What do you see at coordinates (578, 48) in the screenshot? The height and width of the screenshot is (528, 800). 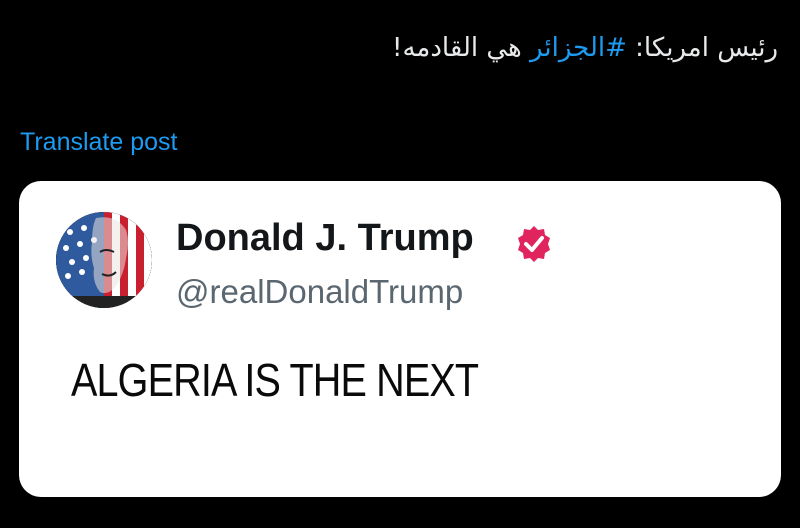 I see `hashtag-link: #الجزائر` at bounding box center [578, 48].